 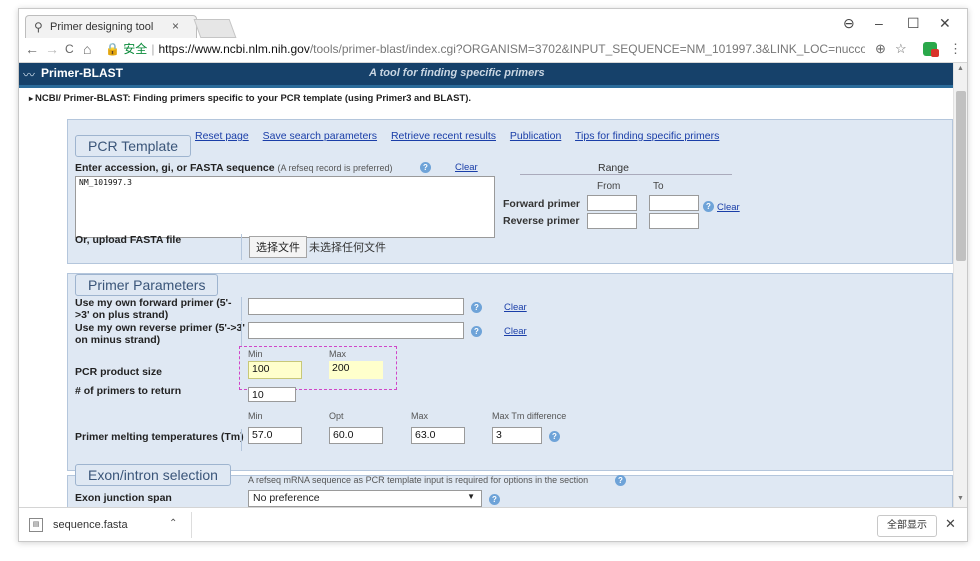 What do you see at coordinates (913, 23) in the screenshot?
I see `maximize-button: ☐` at bounding box center [913, 23].